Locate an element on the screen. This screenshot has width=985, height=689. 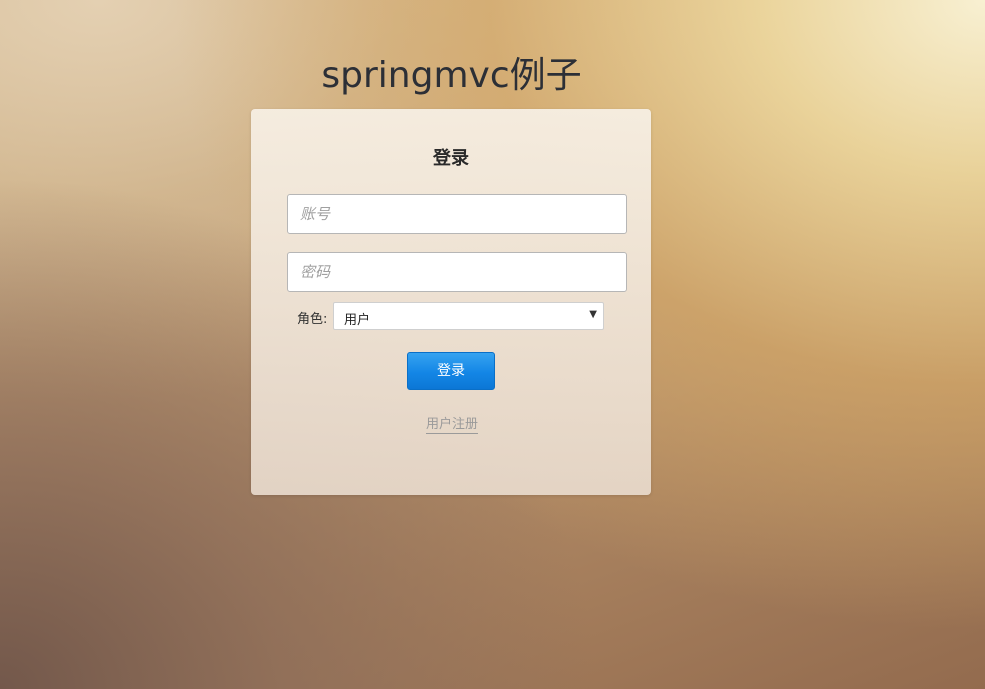
page-title: springmvc例子 is located at coordinates (451, 75).